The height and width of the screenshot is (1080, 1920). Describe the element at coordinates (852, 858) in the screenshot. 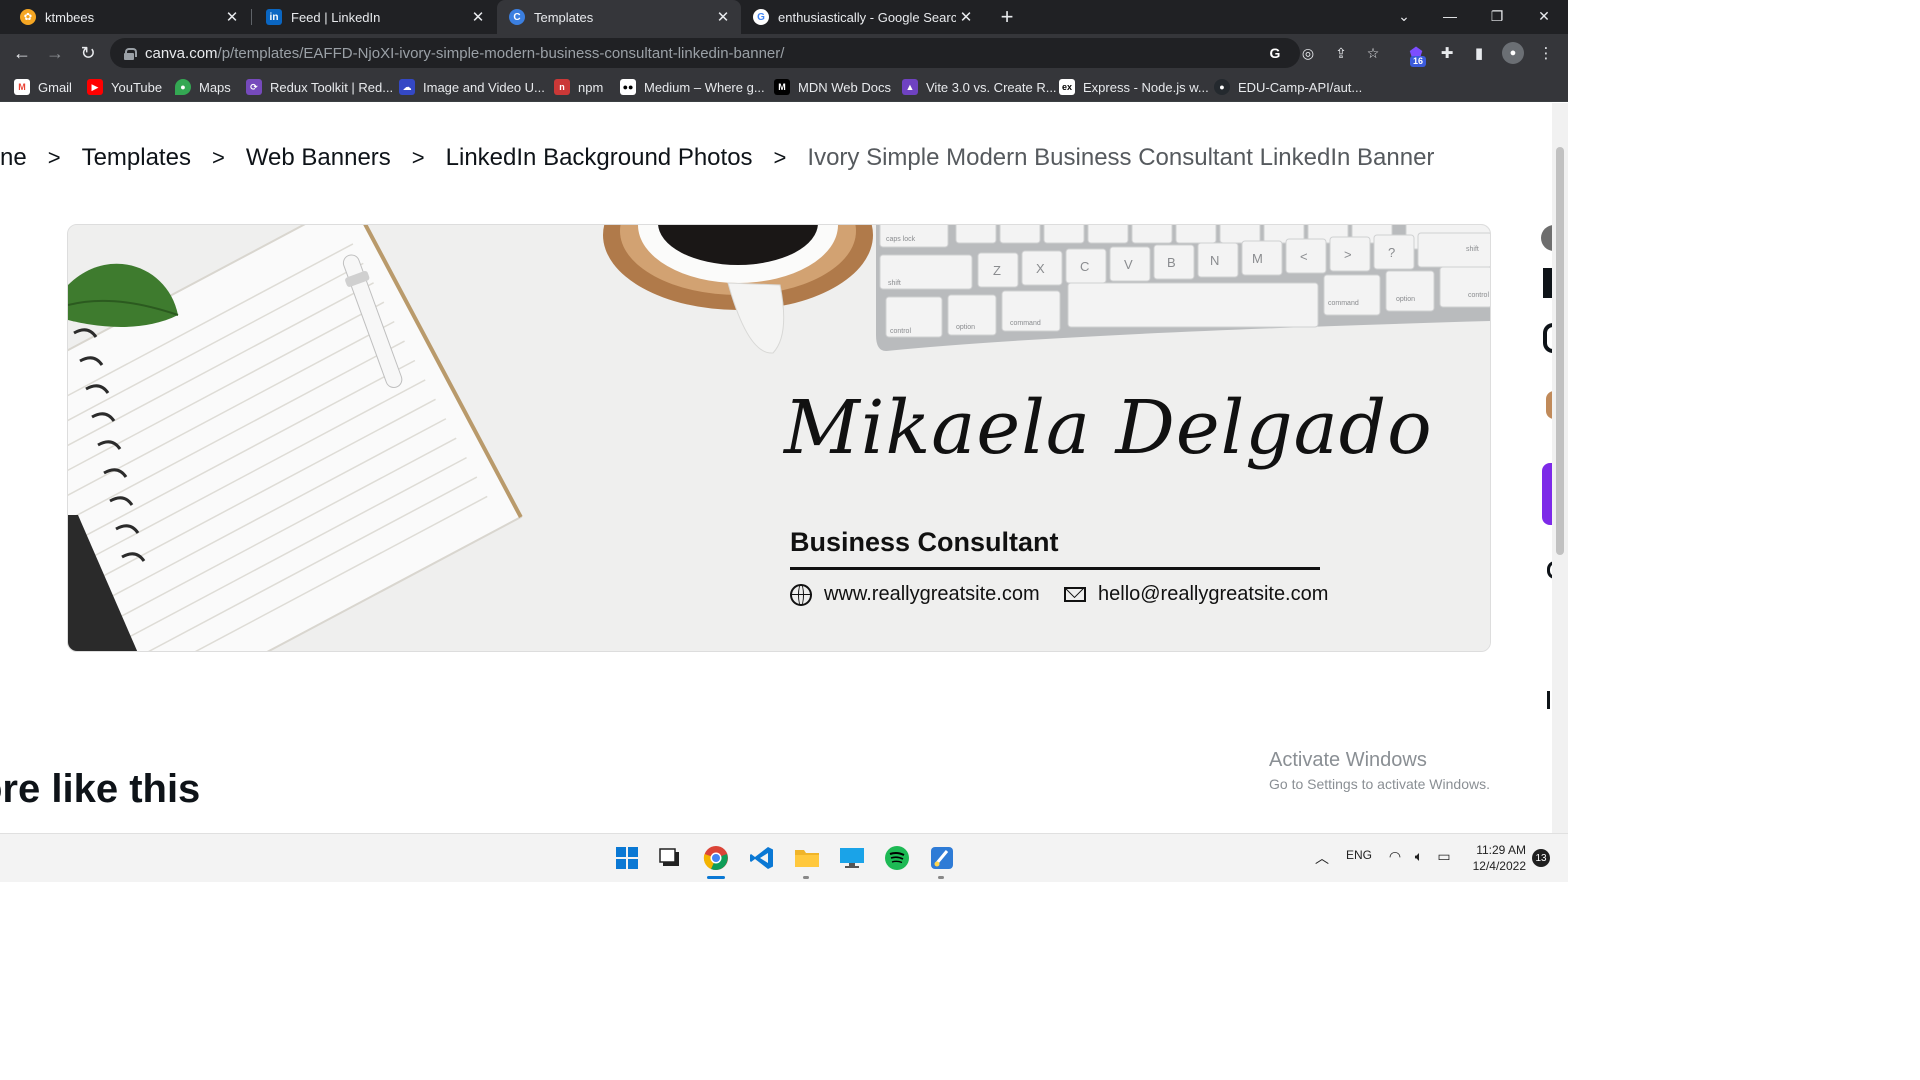

I see `remote-desktop-icon` at that location.